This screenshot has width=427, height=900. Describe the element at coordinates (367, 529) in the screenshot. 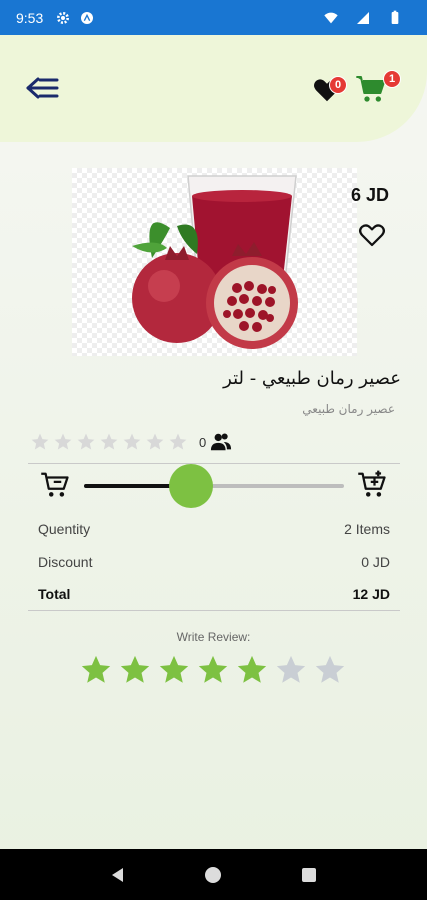

I see `quantity-value: 2 Items` at that location.